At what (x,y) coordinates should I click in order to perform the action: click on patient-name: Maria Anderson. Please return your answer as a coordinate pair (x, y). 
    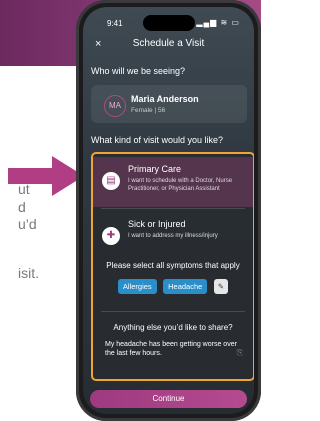
    Looking at the image, I should click on (165, 99).